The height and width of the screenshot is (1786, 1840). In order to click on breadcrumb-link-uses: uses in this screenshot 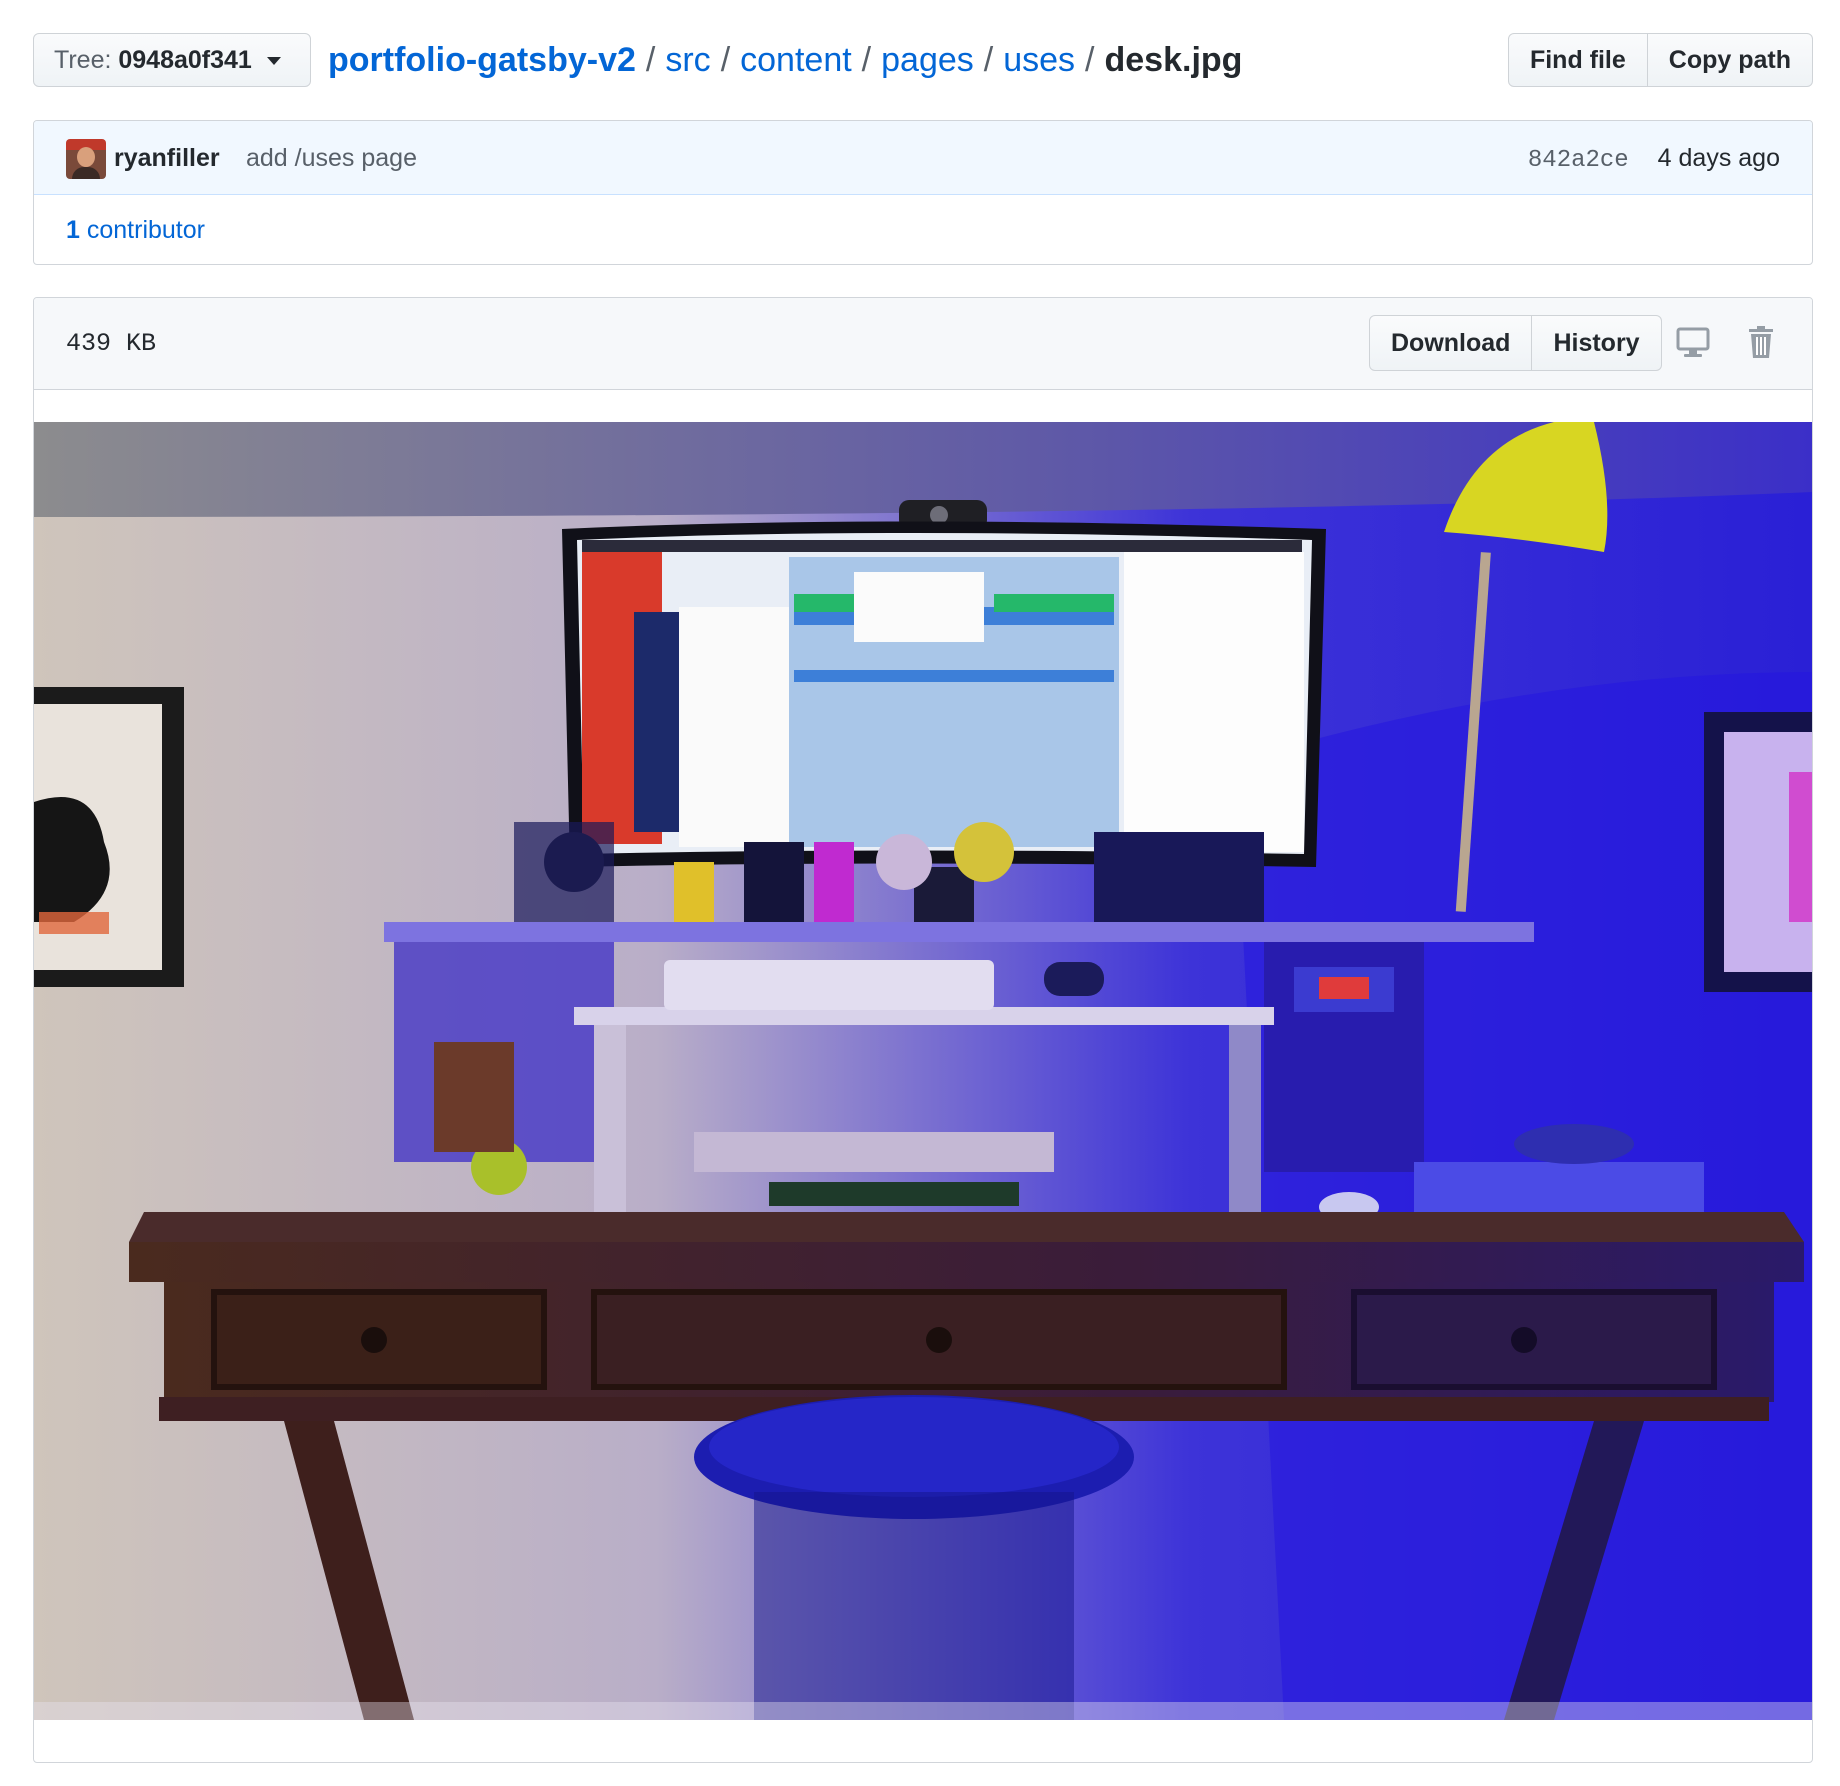, I will do `click(1039, 60)`.